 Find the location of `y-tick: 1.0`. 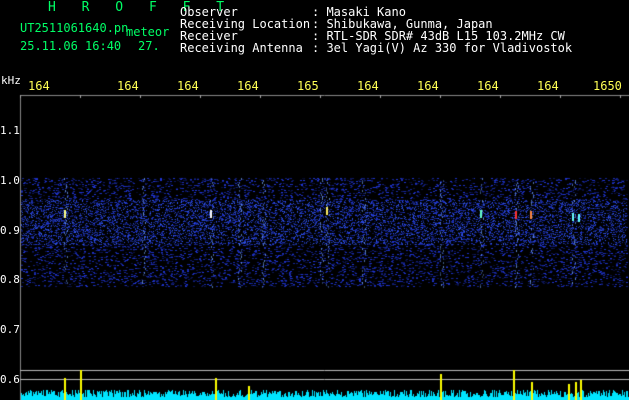

y-tick: 1.0 is located at coordinates (10, 180).